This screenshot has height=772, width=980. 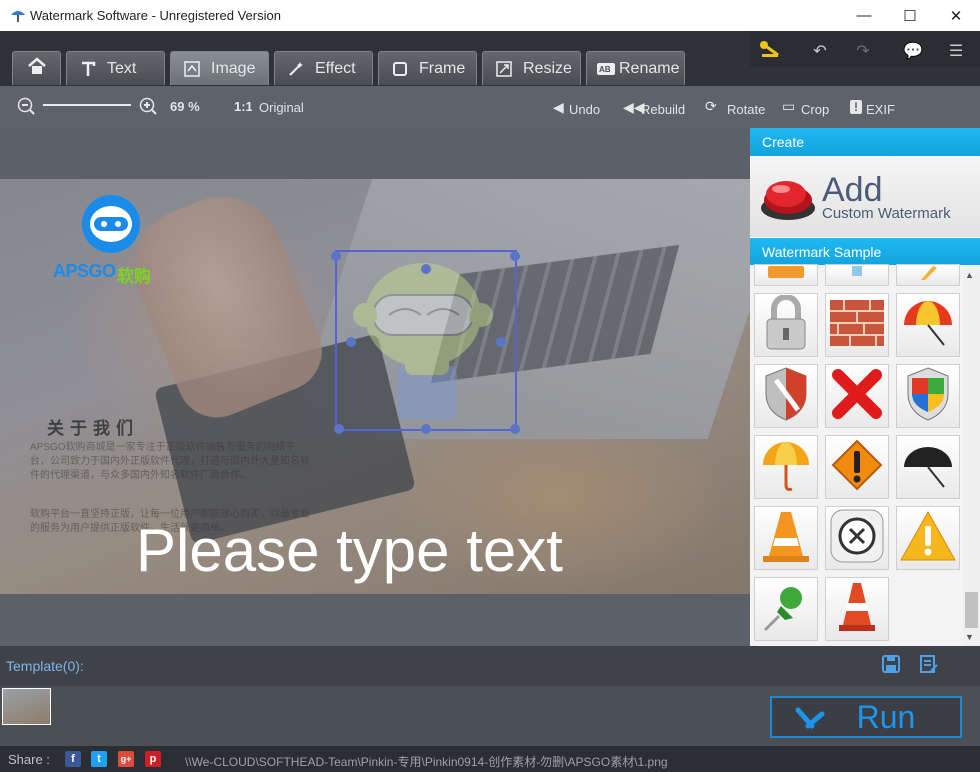 I want to click on create-header: Create, so click(x=865, y=142).